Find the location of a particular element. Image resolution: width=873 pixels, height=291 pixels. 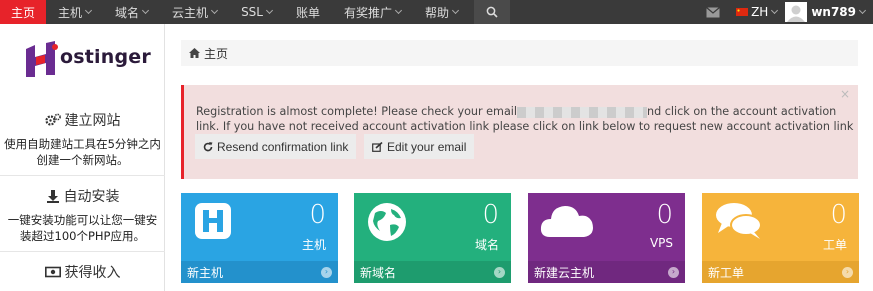

chat-icon is located at coordinates (739, 221).